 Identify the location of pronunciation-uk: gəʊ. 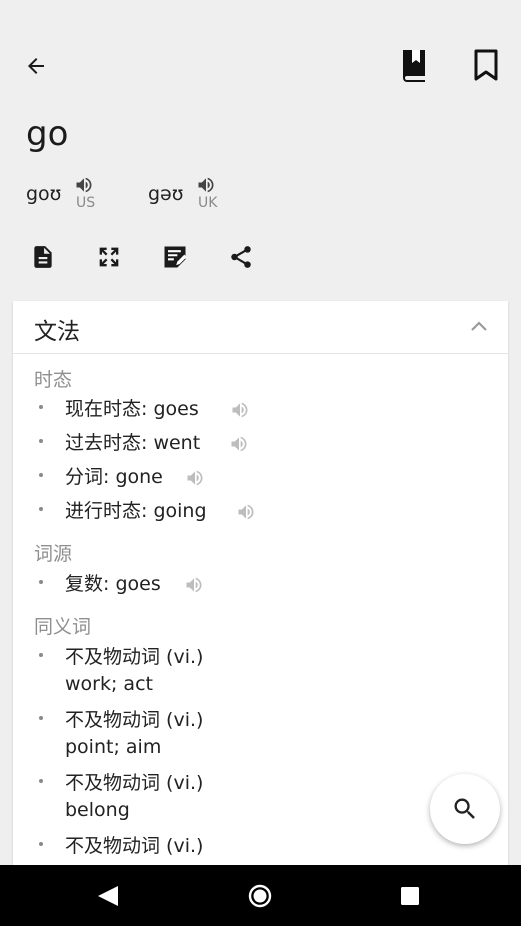
(166, 194).